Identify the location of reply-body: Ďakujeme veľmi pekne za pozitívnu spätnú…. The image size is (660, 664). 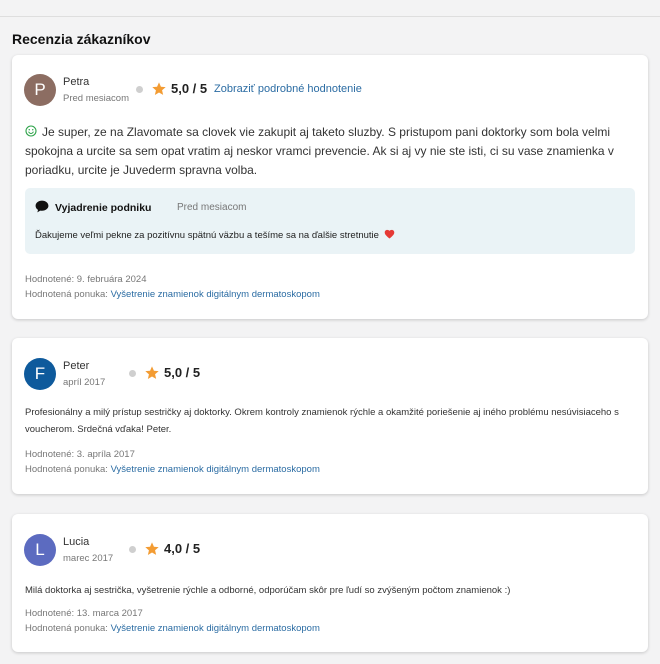
(207, 235).